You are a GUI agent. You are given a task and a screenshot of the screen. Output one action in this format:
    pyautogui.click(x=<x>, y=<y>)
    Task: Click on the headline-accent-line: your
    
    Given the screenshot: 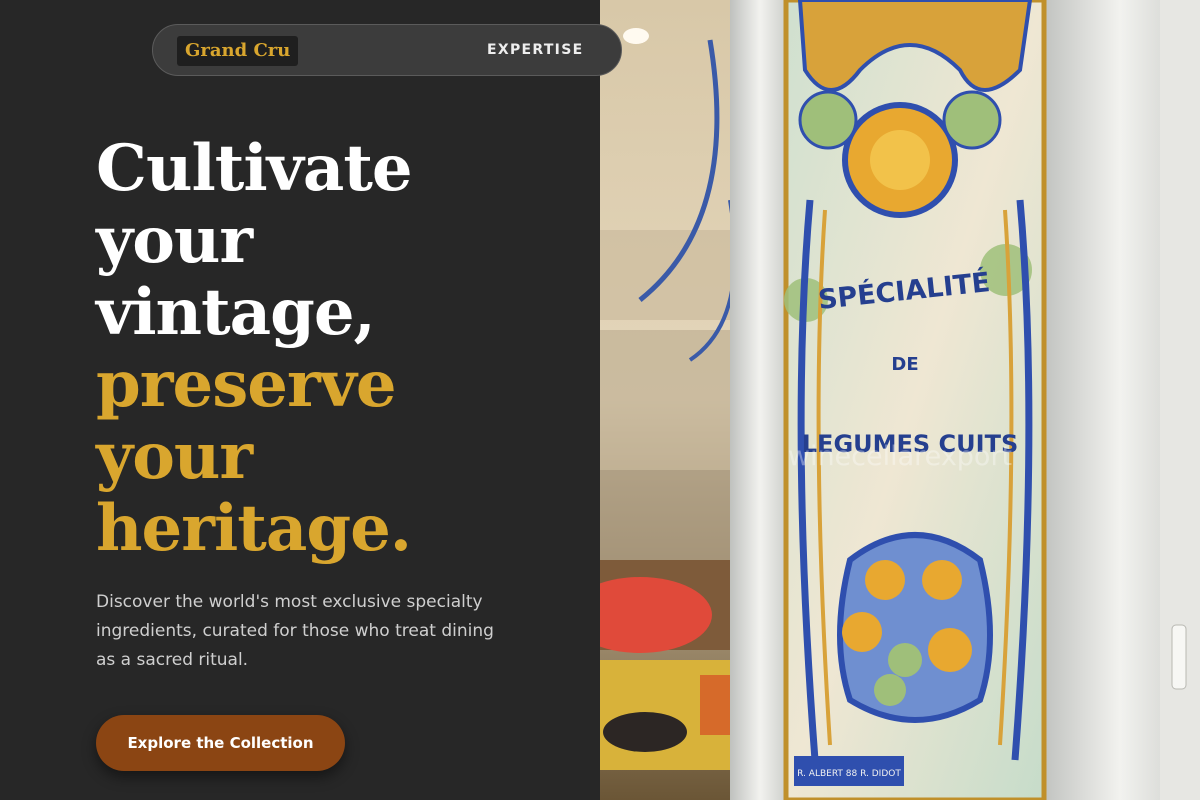 What is the action you would take?
    pyautogui.click(x=174, y=456)
    